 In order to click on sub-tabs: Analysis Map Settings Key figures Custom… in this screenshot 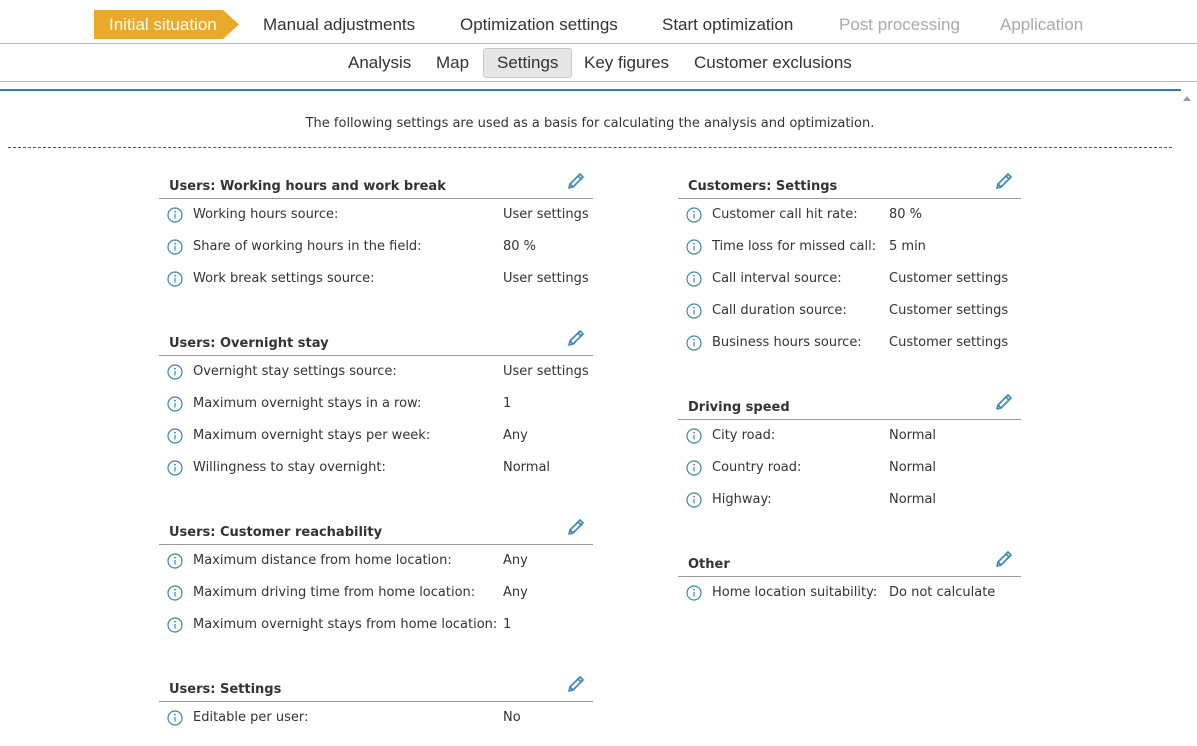, I will do `click(598, 63)`.